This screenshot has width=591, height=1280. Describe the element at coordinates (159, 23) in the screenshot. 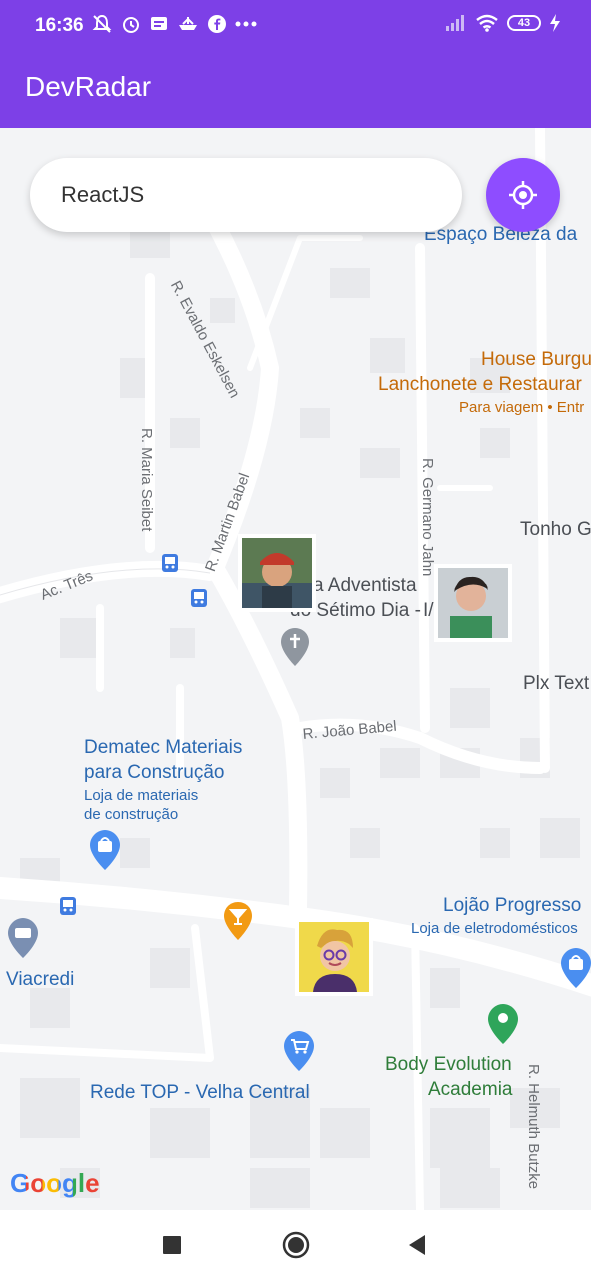

I see `message-icon` at that location.